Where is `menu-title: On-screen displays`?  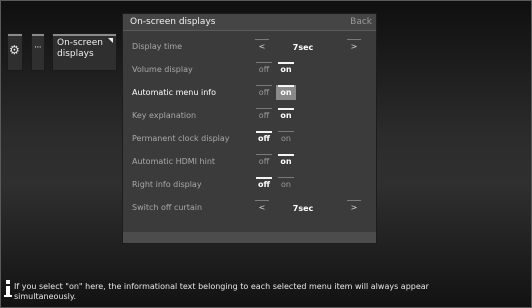
menu-title: On-screen displays is located at coordinates (173, 22).